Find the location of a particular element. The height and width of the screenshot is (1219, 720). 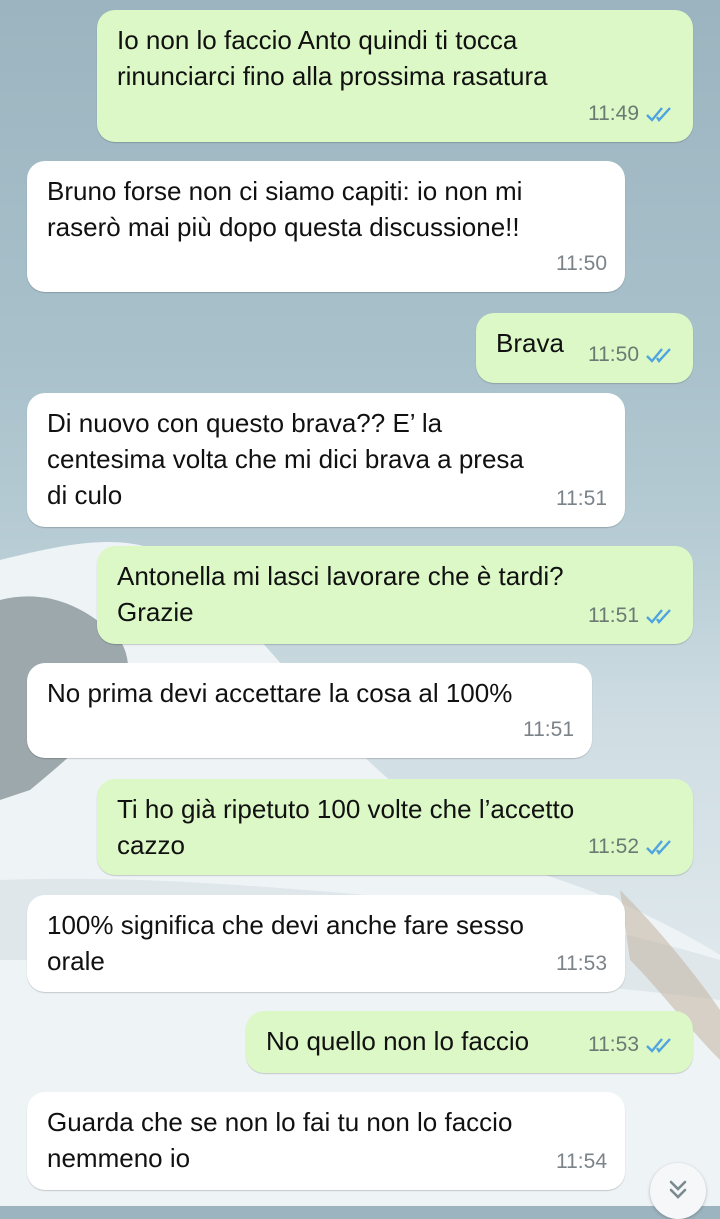

message-meta: 11:54 is located at coordinates (581, 1162).